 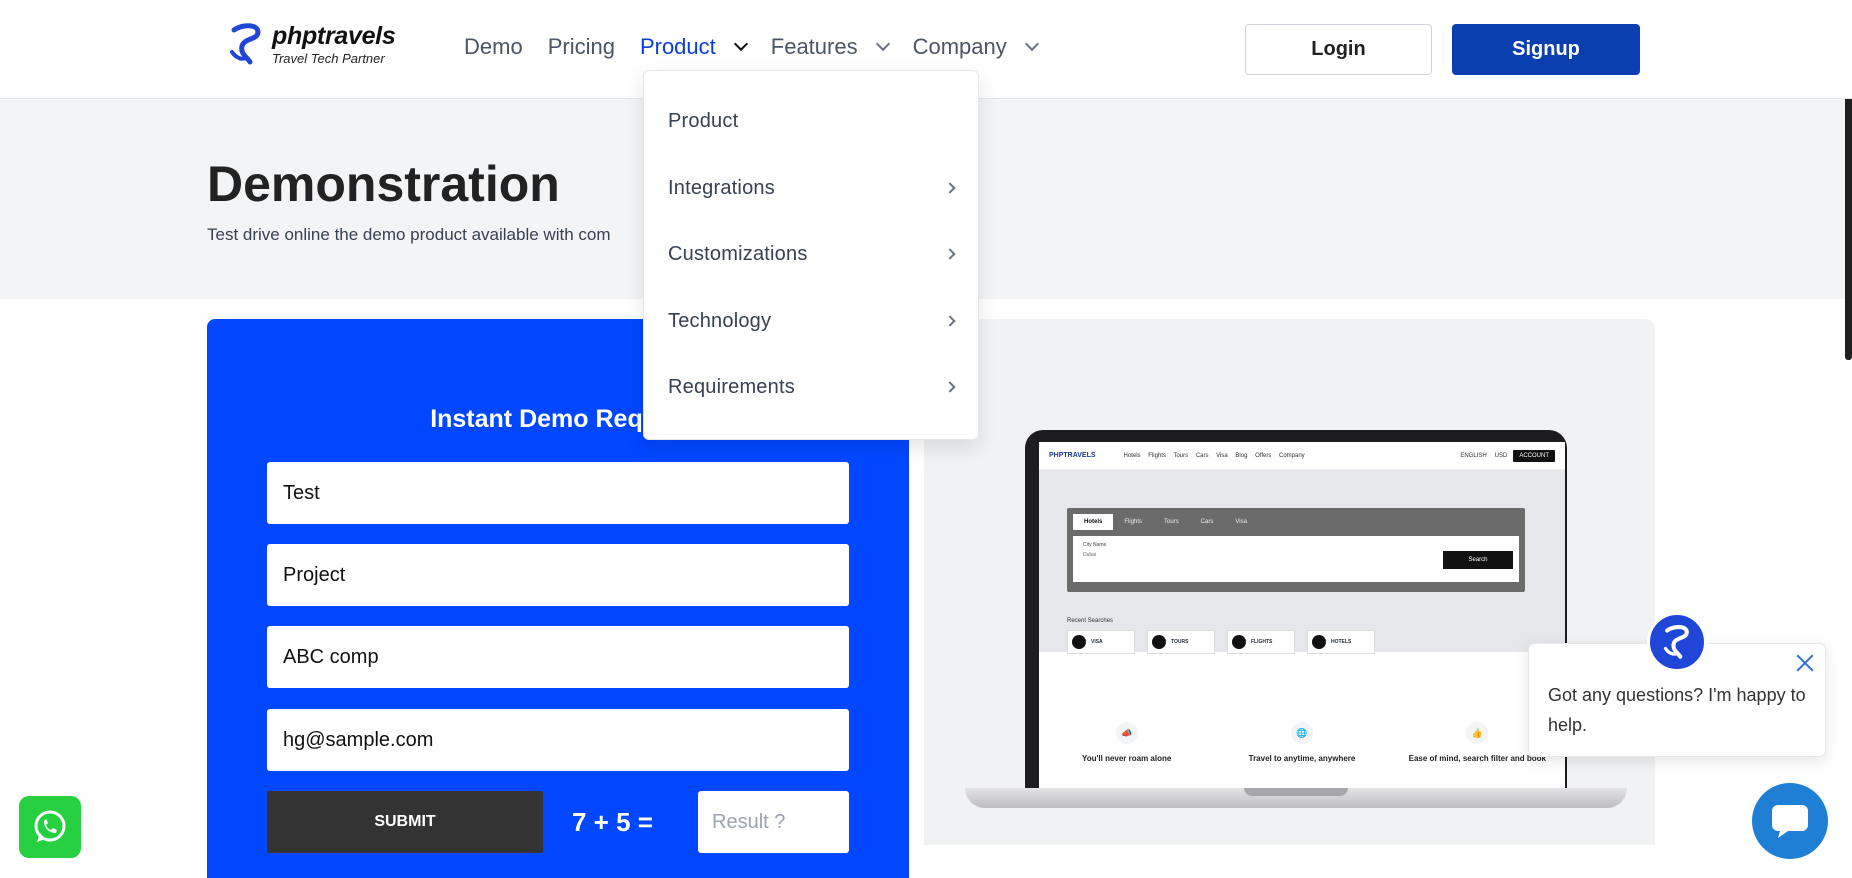 I want to click on nav-features: Features, so click(x=830, y=47).